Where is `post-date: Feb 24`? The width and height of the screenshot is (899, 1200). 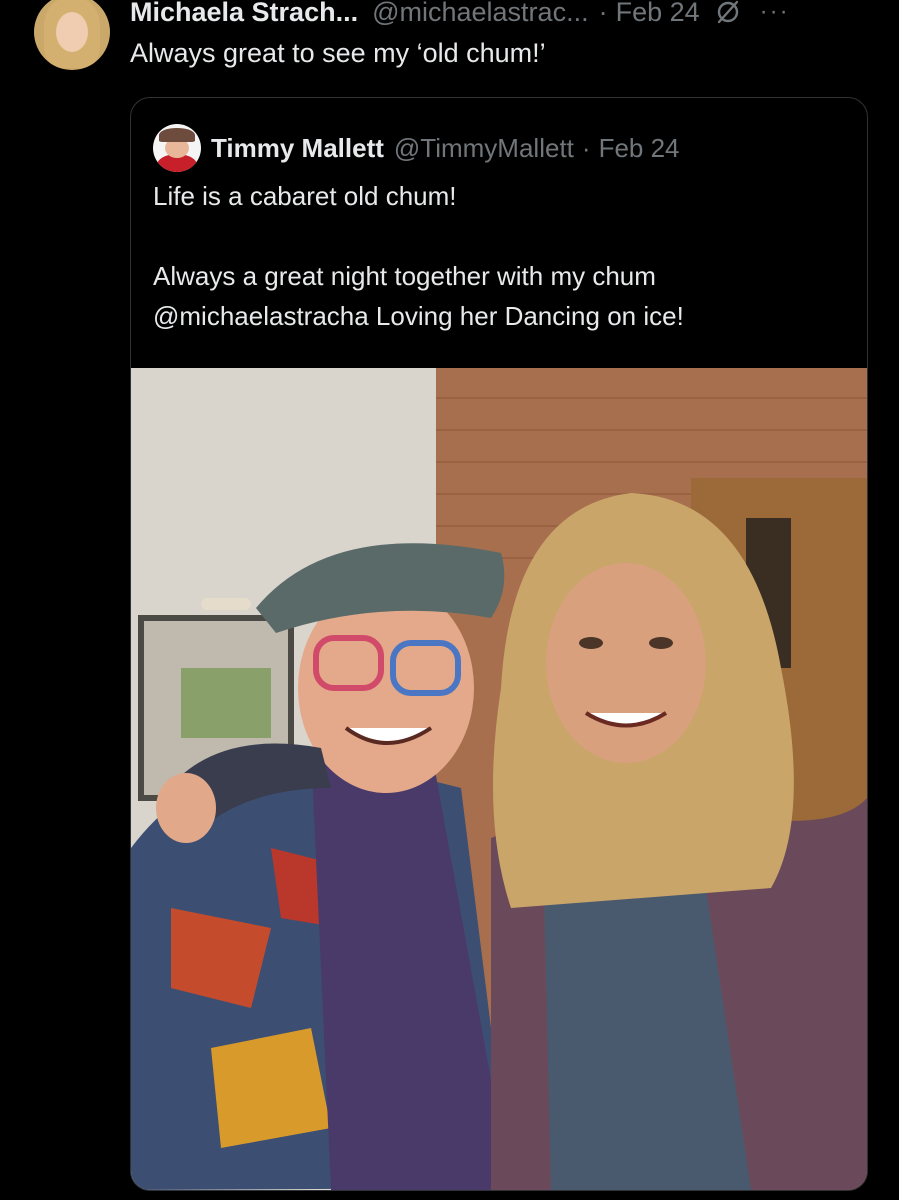 post-date: Feb 24 is located at coordinates (658, 14).